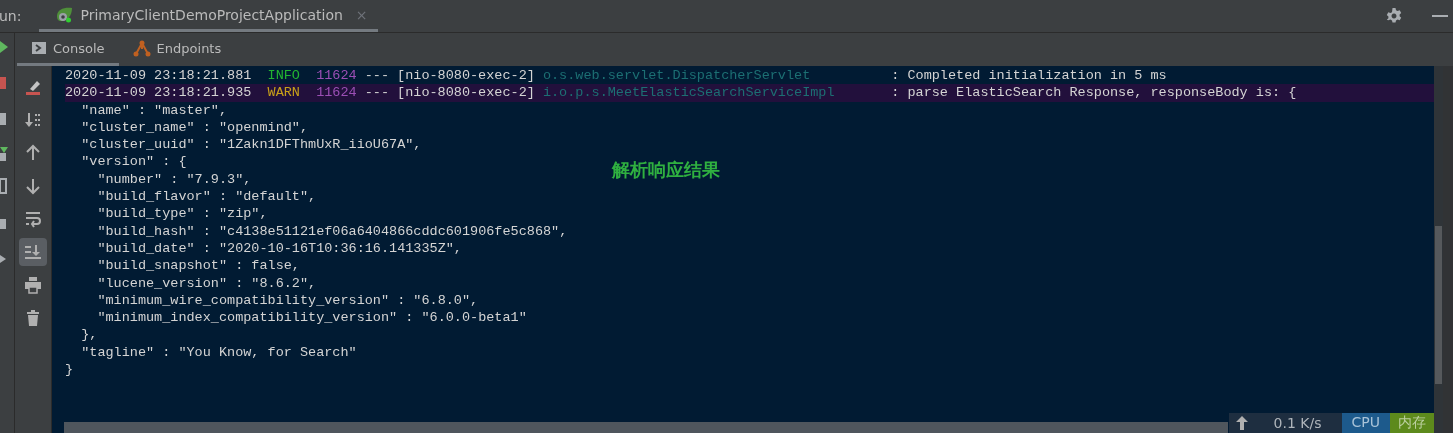 The height and width of the screenshot is (433, 1453). What do you see at coordinates (1394, 16) in the screenshot?
I see `settings-icon` at bounding box center [1394, 16].